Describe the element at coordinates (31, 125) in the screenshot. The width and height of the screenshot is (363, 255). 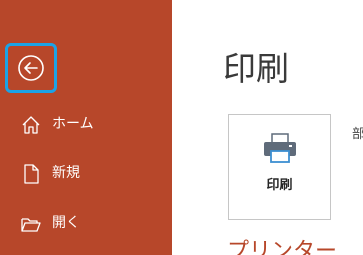
I see `home-icon` at that location.